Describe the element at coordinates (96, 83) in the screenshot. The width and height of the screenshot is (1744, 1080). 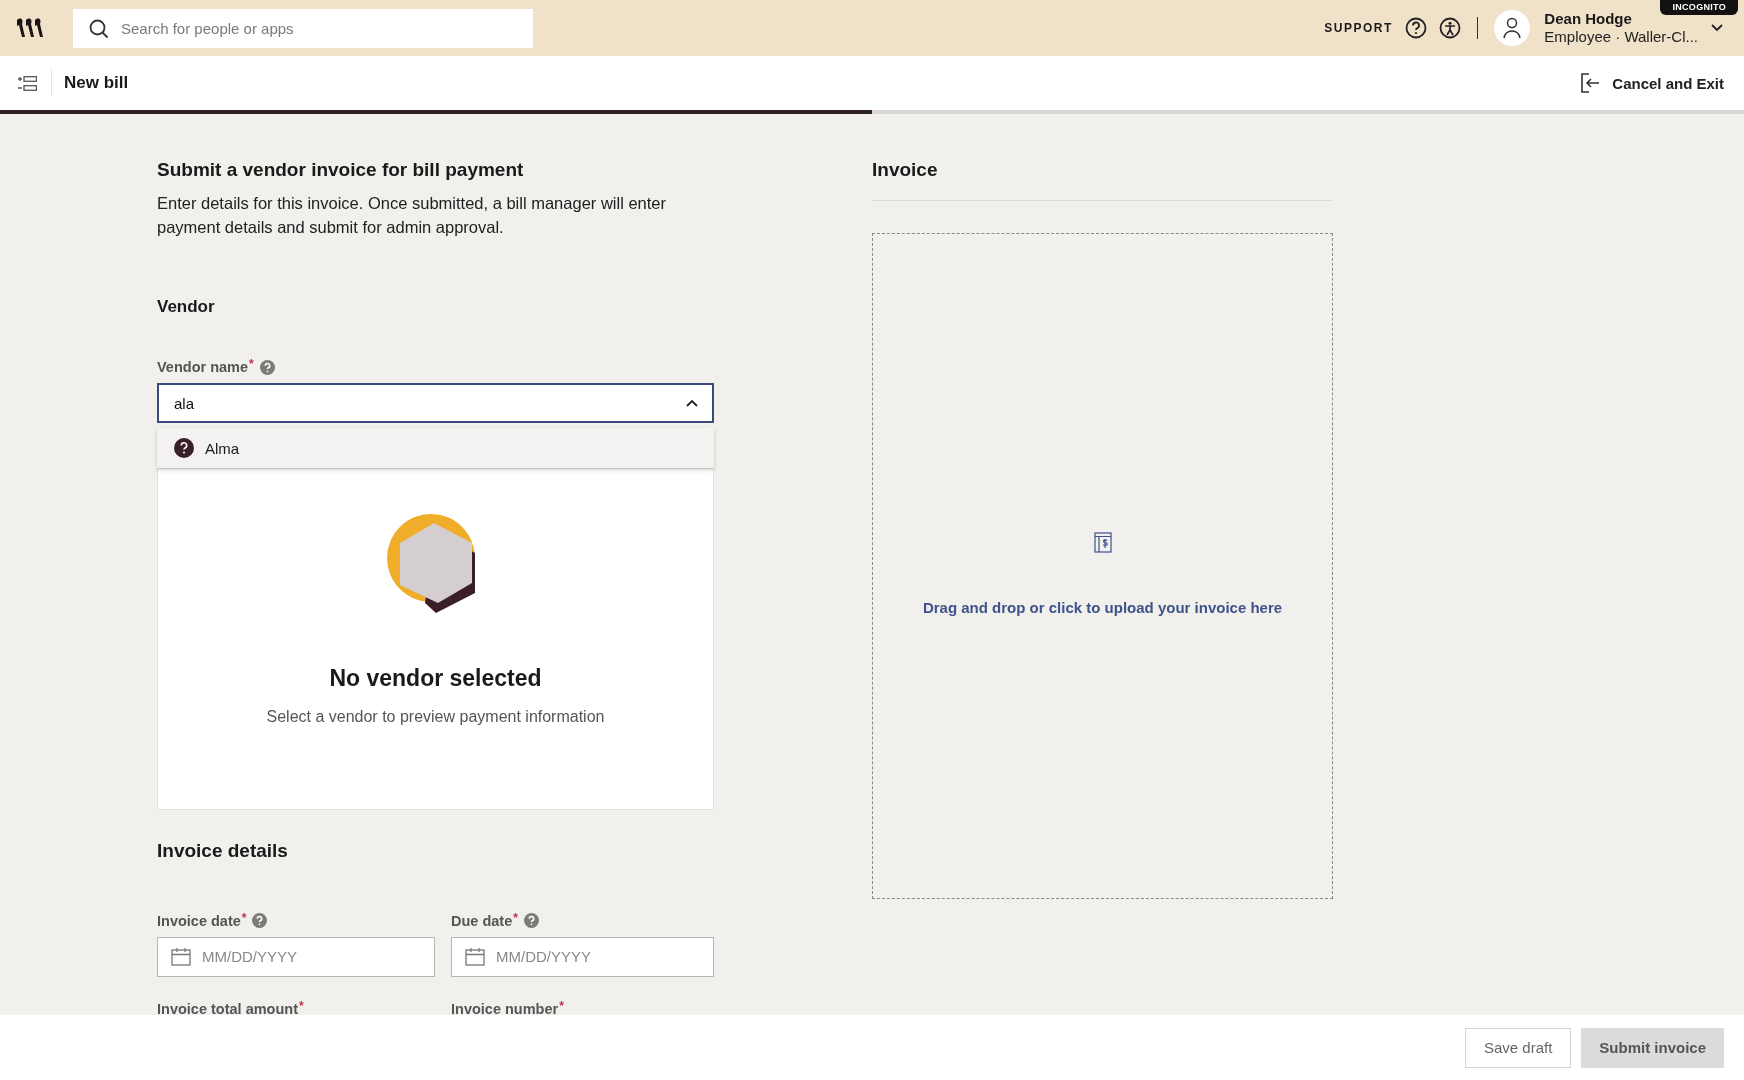
I see `page-title: New bill` at that location.